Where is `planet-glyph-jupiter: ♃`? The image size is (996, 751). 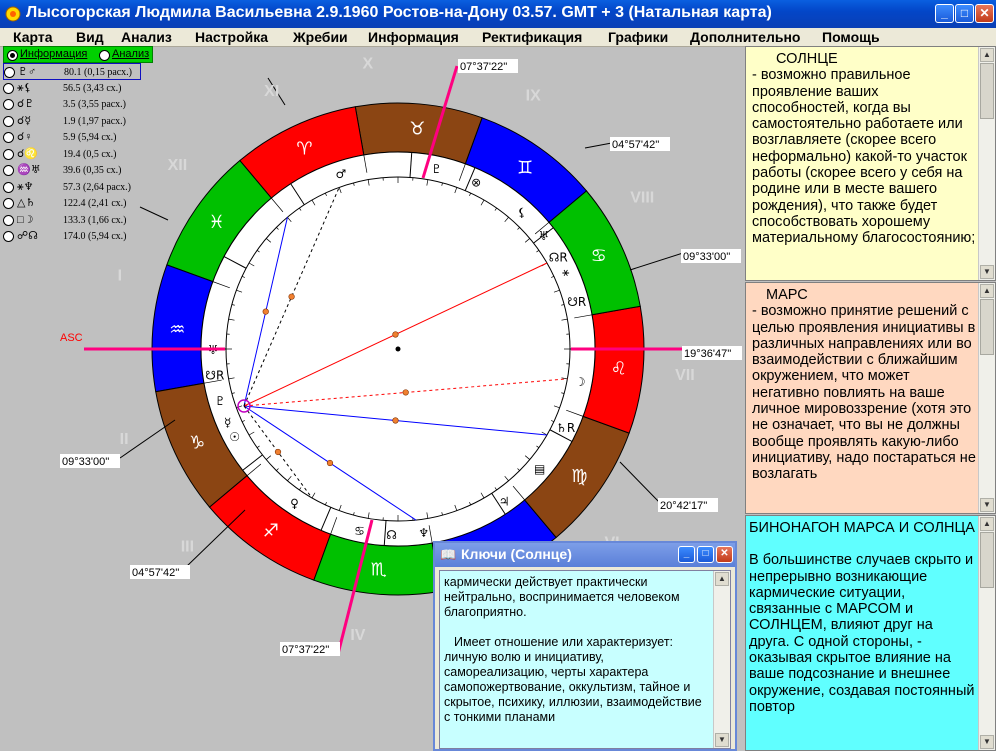
planet-glyph-jupiter: ♃ is located at coordinates (504, 502).